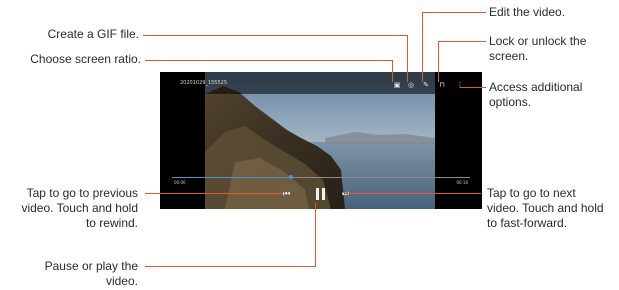 This screenshot has width=619, height=290. I want to click on edit-icon: ✎, so click(426, 85).